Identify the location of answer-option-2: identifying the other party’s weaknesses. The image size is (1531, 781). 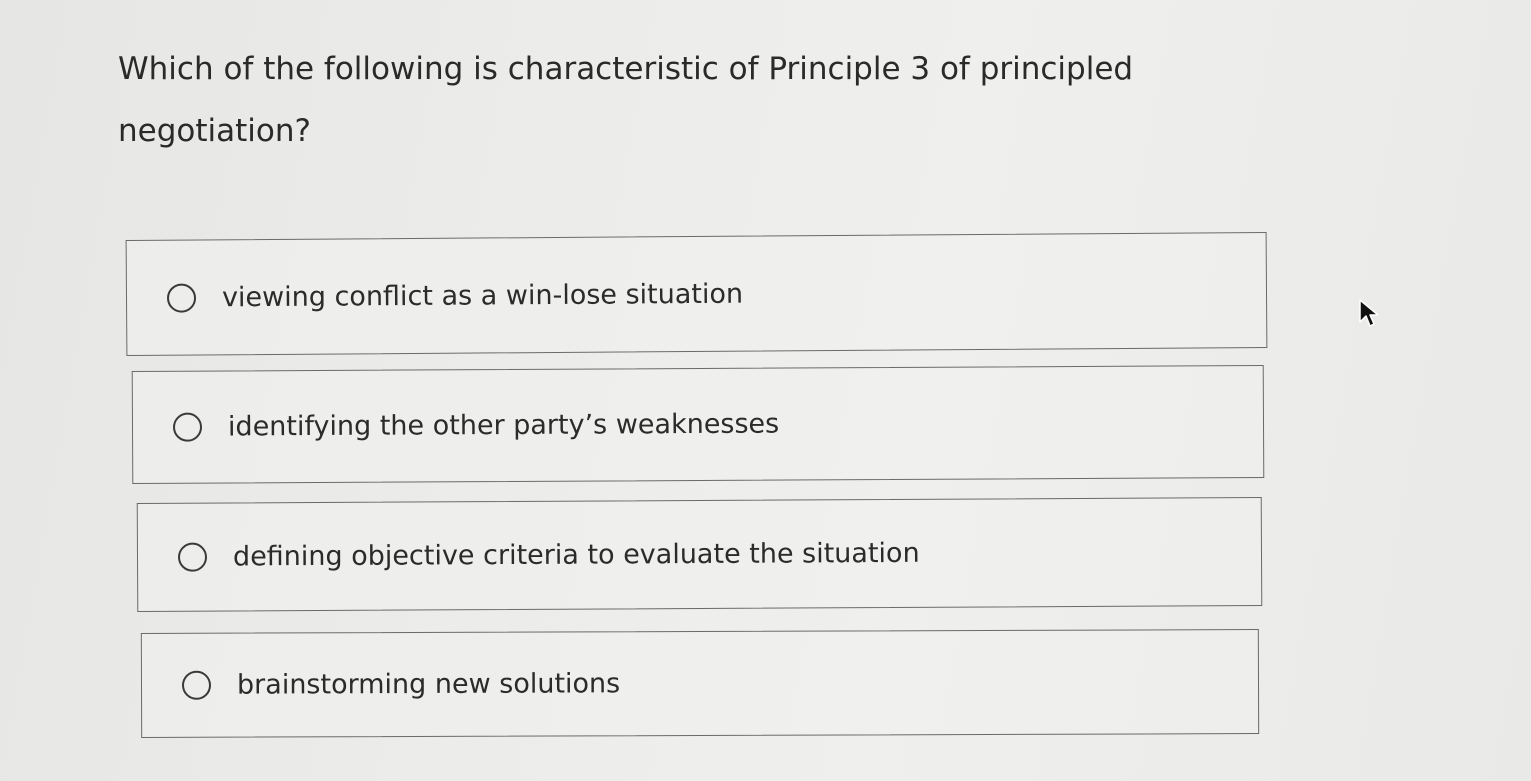
(698, 424).